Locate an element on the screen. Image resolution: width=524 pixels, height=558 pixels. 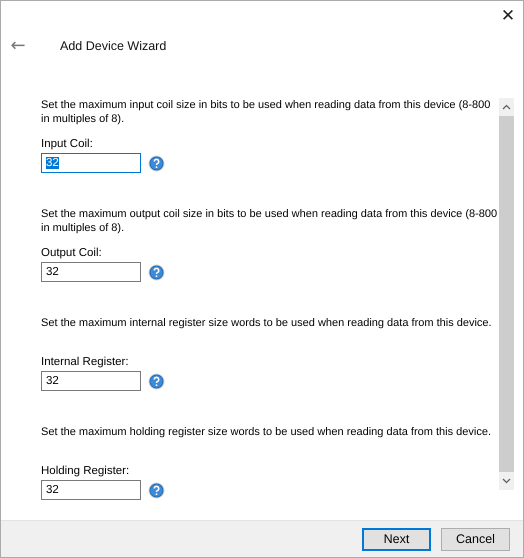
field-label: Input Coil: is located at coordinates (67, 144).